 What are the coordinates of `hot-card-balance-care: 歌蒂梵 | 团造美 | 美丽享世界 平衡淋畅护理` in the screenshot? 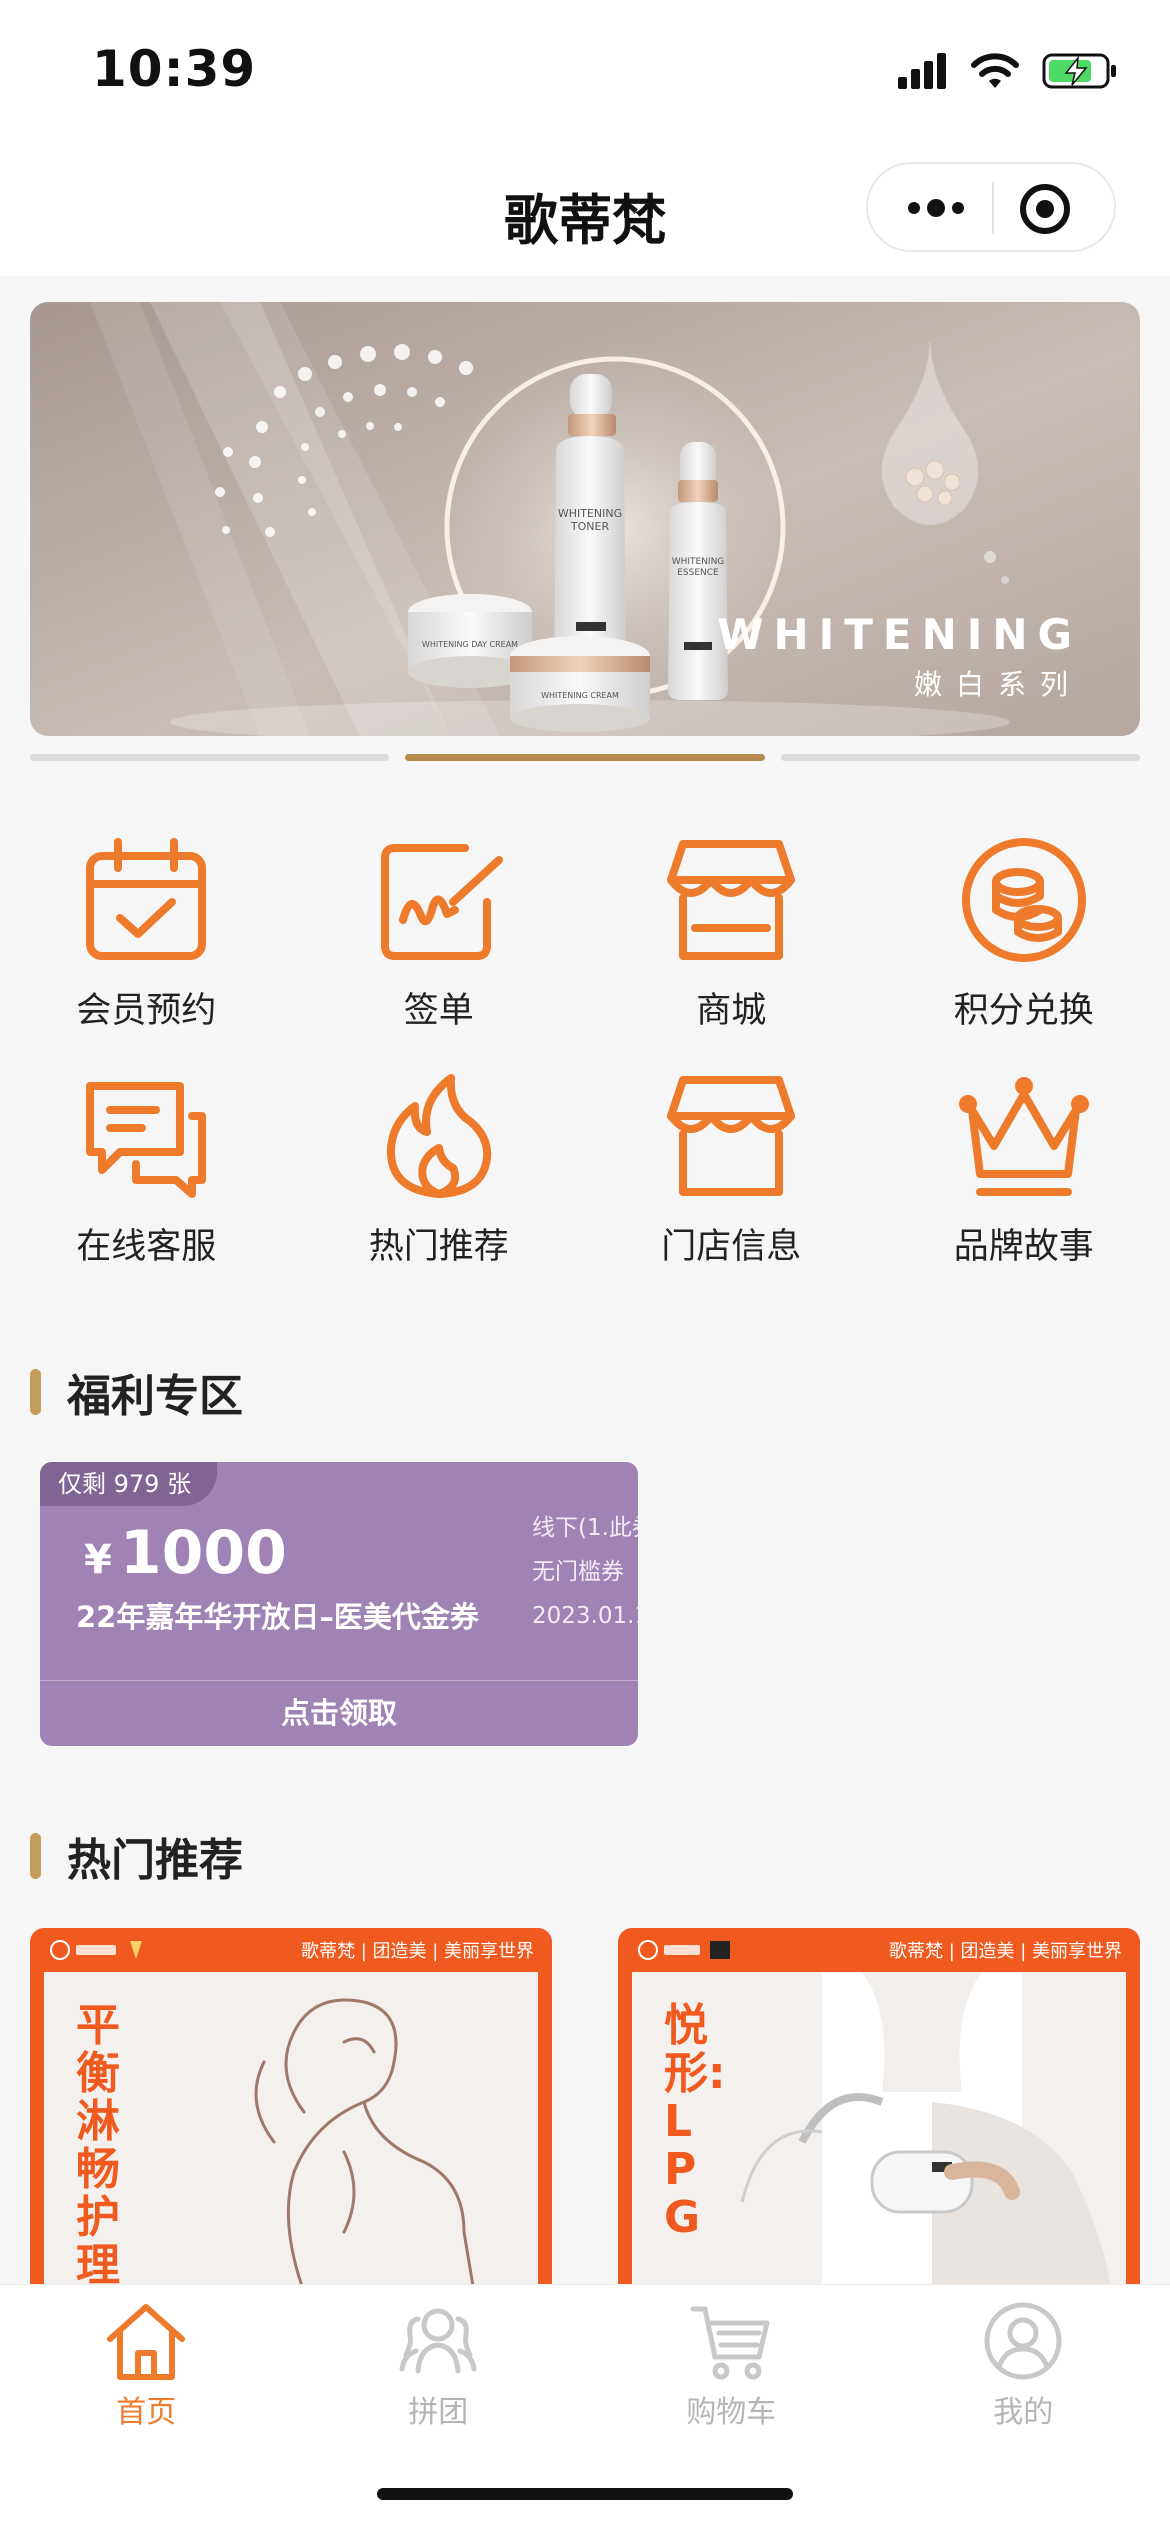 It's located at (291, 2106).